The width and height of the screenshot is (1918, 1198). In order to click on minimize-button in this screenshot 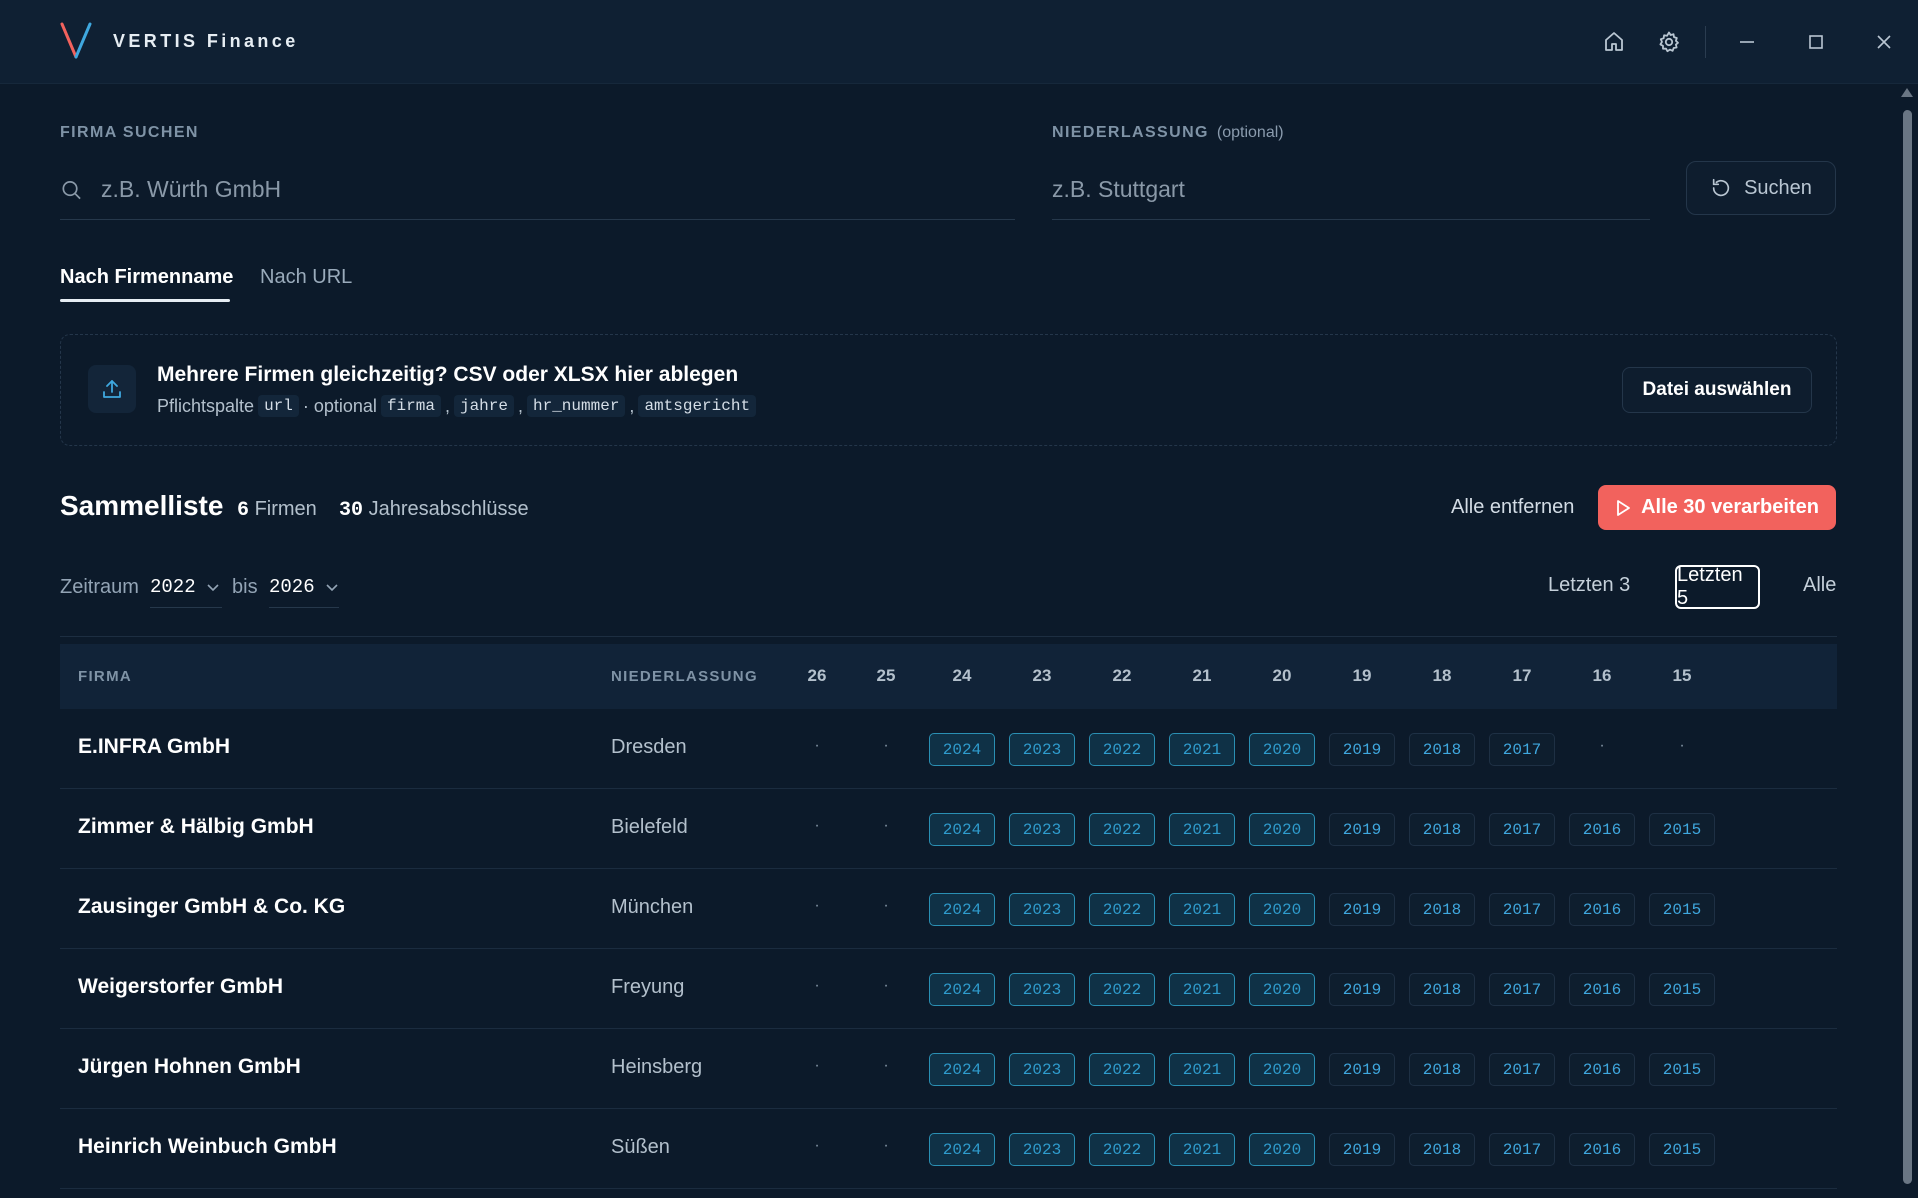, I will do `click(1747, 42)`.